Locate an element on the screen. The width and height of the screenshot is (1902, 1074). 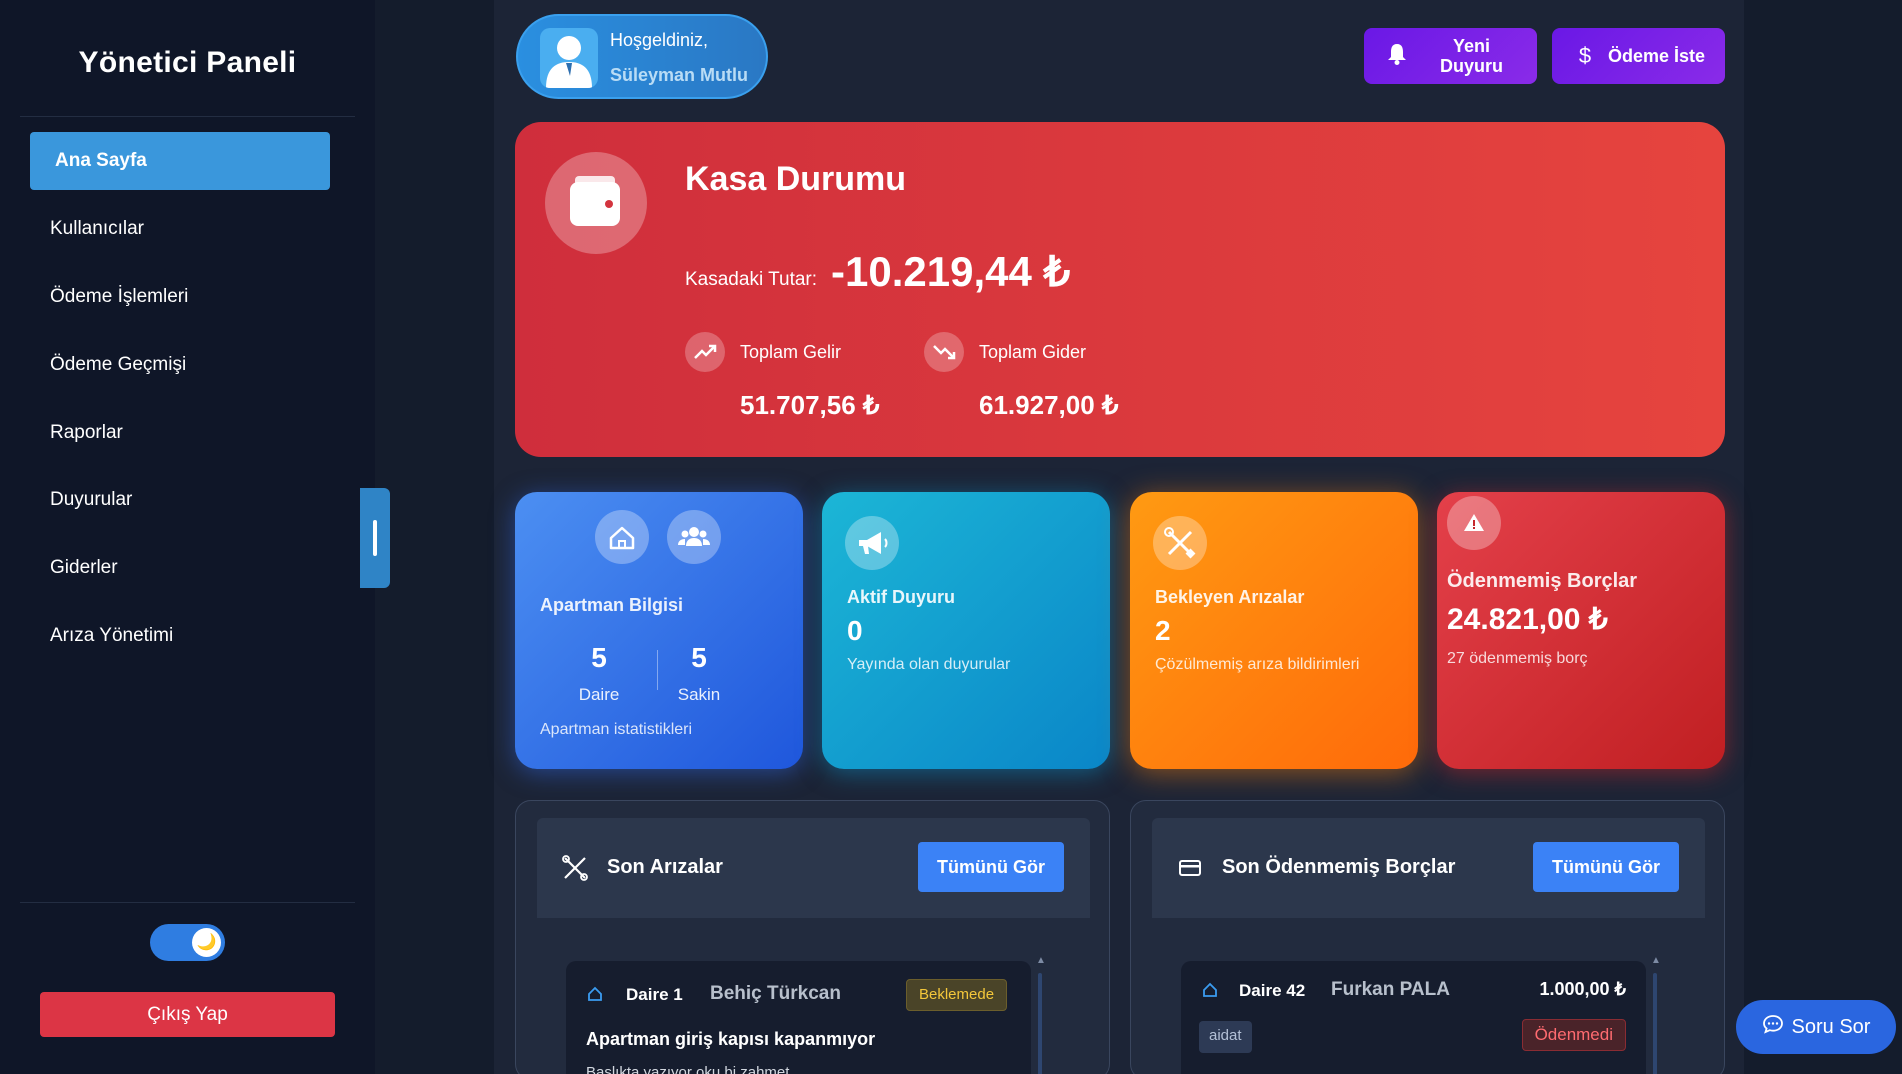
trending-down-icon is located at coordinates (944, 352).